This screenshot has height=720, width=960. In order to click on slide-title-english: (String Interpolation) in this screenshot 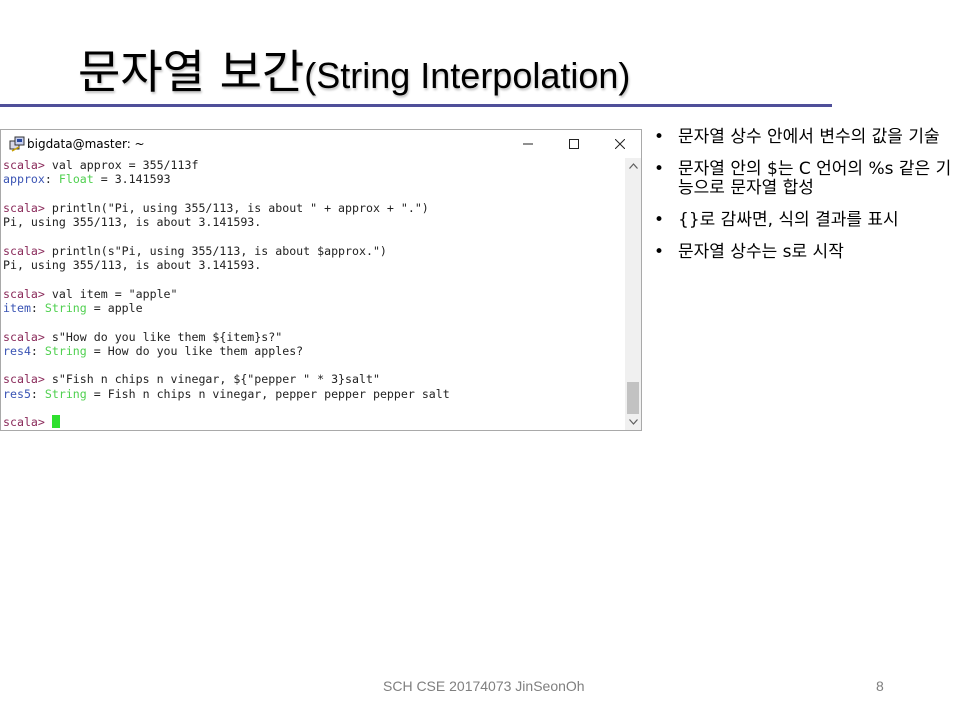, I will do `click(467, 75)`.